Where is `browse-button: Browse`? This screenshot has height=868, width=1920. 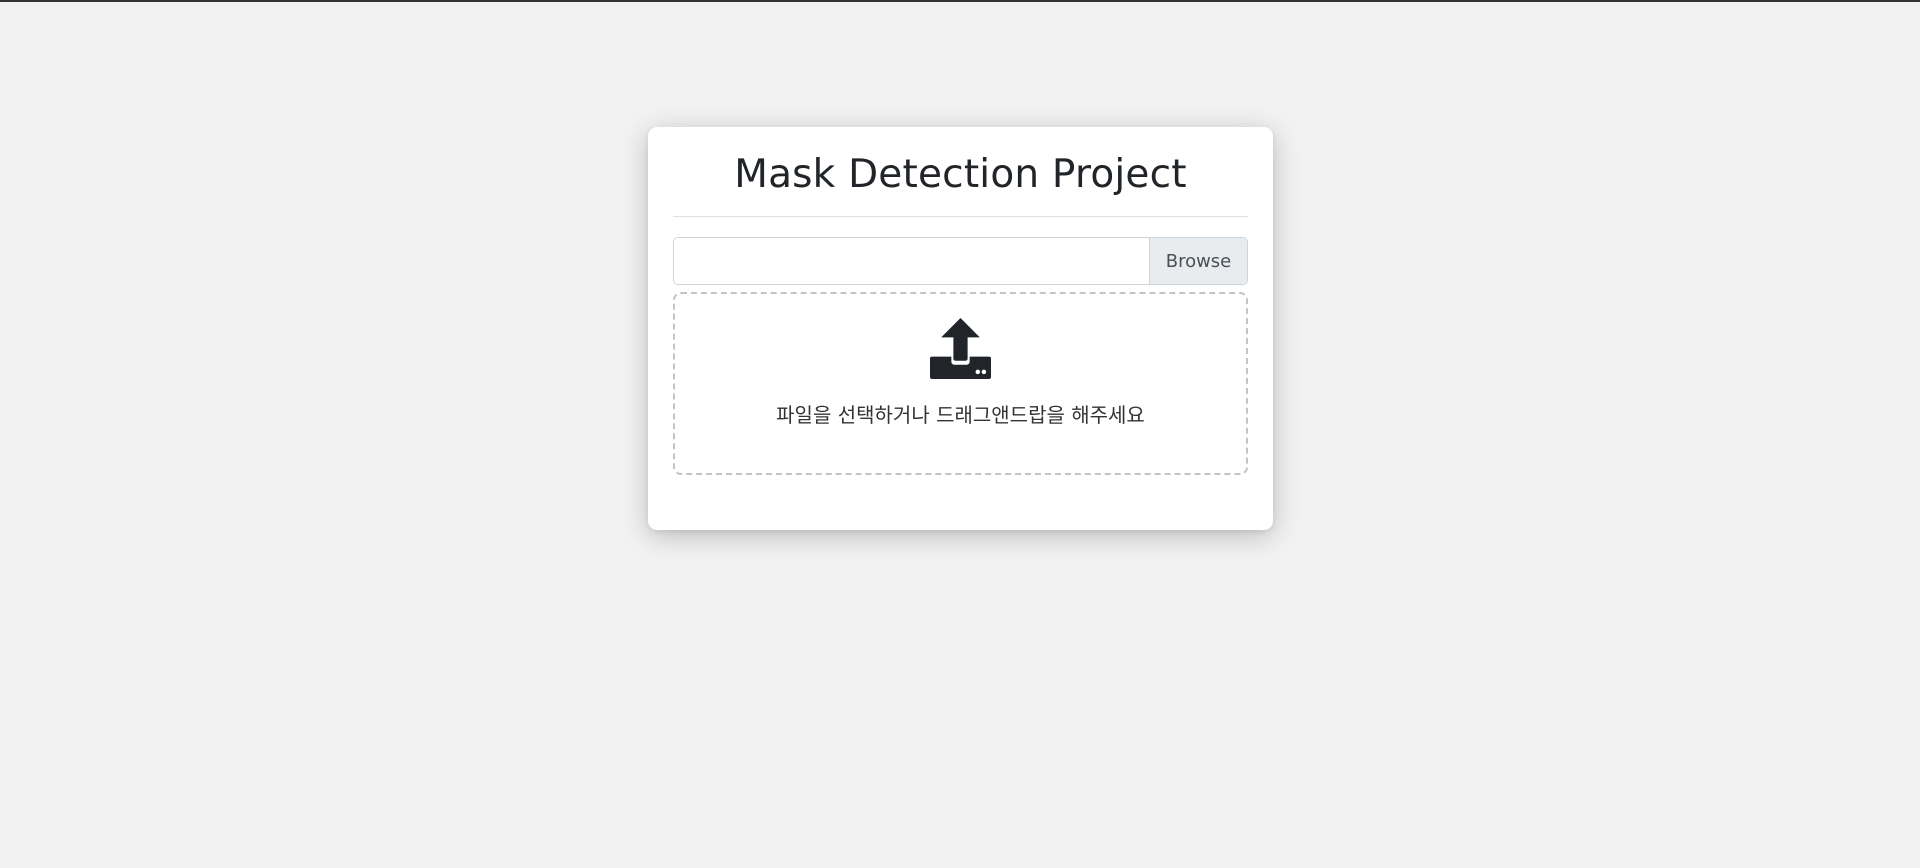 browse-button: Browse is located at coordinates (1198, 261).